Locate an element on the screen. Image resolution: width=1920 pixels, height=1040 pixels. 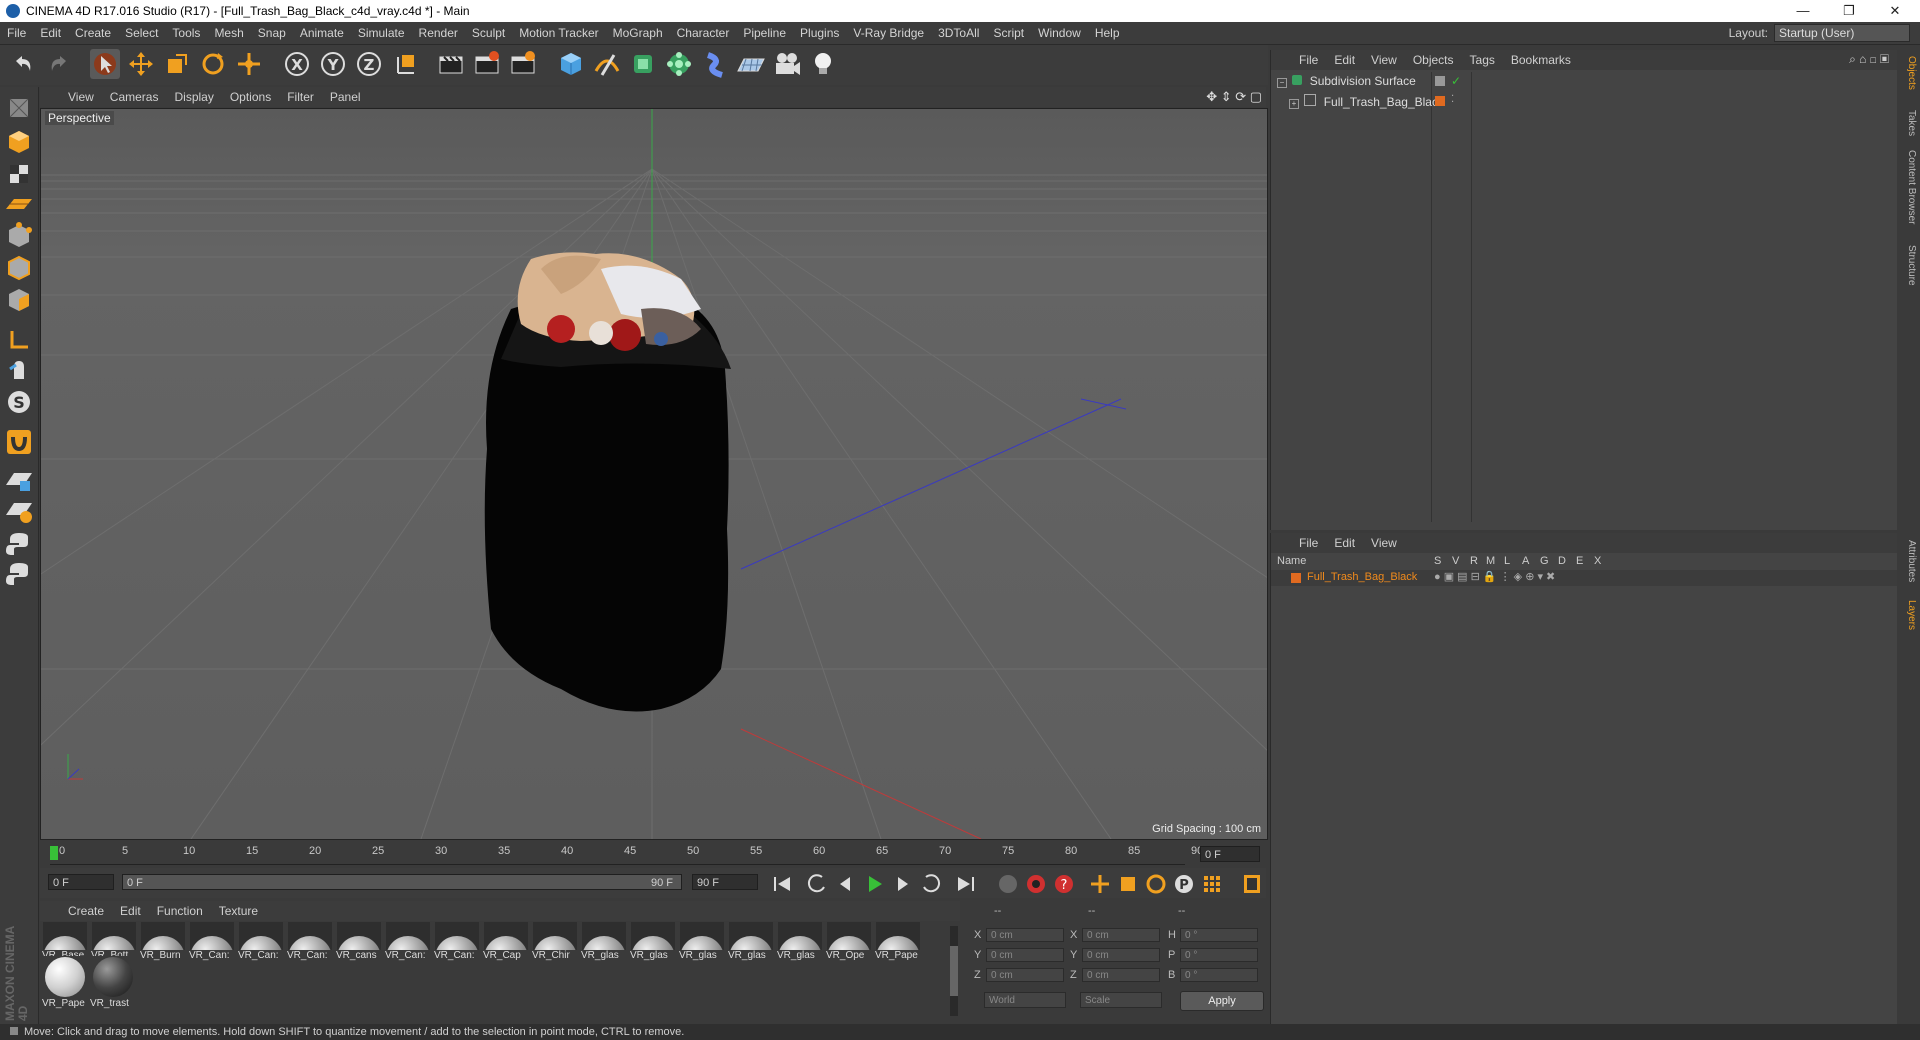
size-x-field: 0 cm is located at coordinates (1121, 935).